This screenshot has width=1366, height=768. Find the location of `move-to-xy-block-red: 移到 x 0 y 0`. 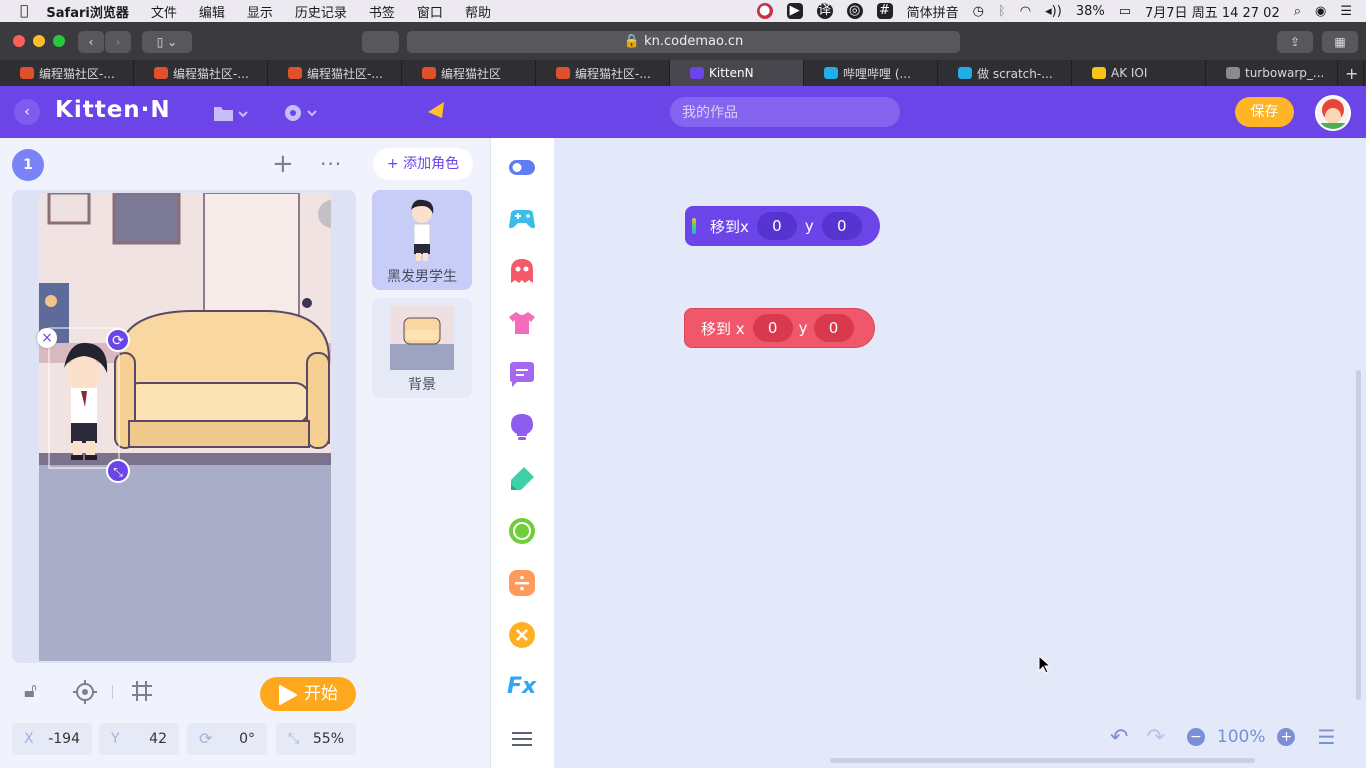

move-to-xy-block-red: 移到 x 0 y 0 is located at coordinates (779, 328).